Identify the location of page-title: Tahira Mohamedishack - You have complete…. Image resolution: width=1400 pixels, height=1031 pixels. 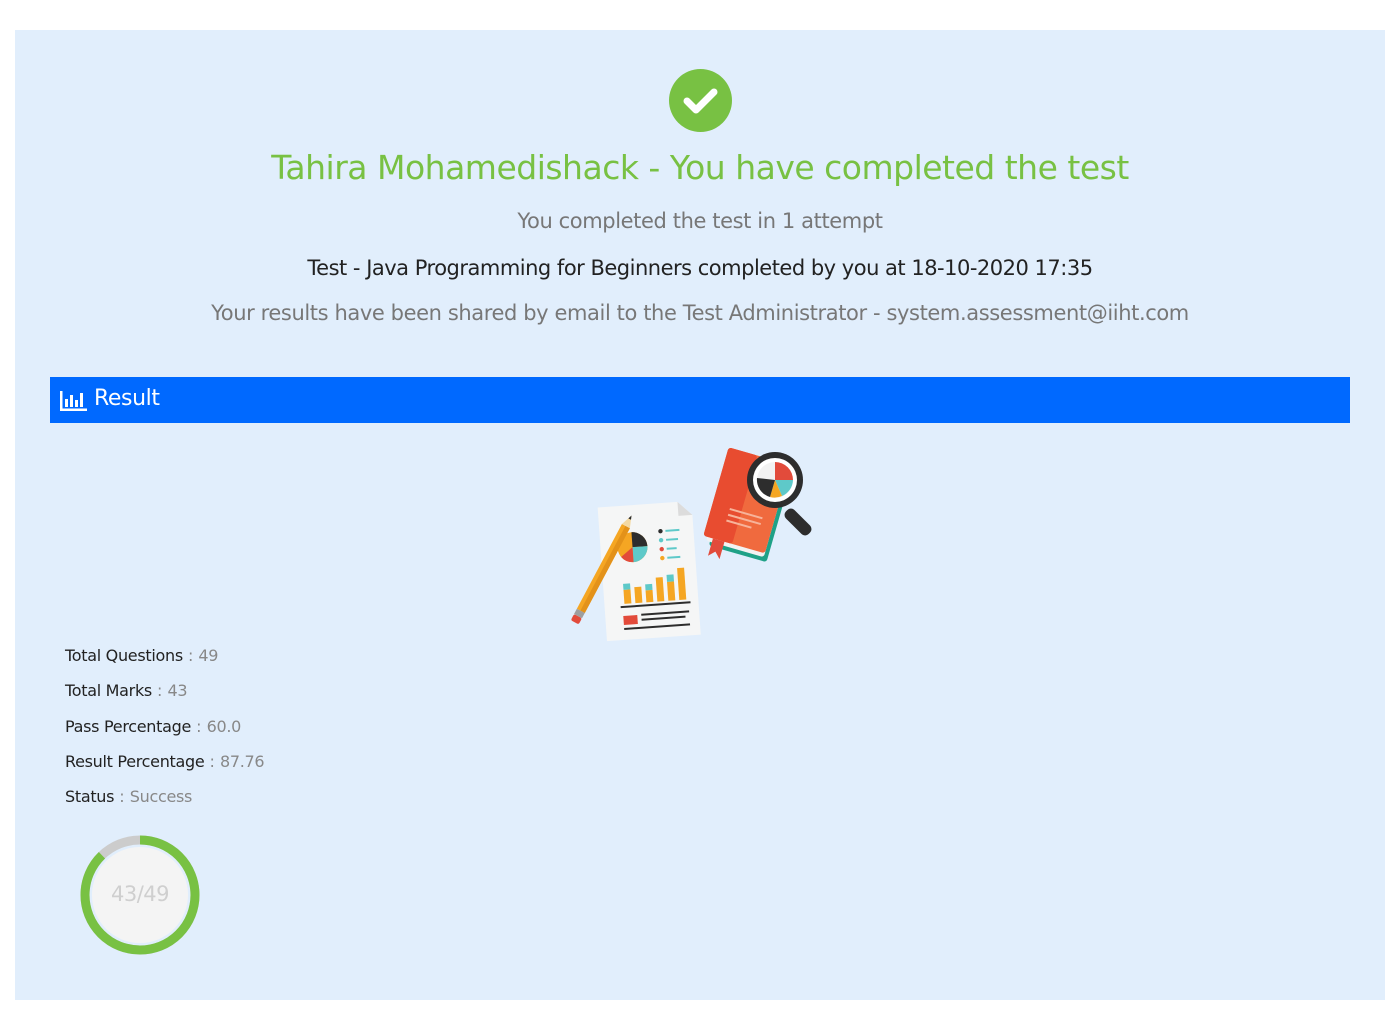
(700, 167).